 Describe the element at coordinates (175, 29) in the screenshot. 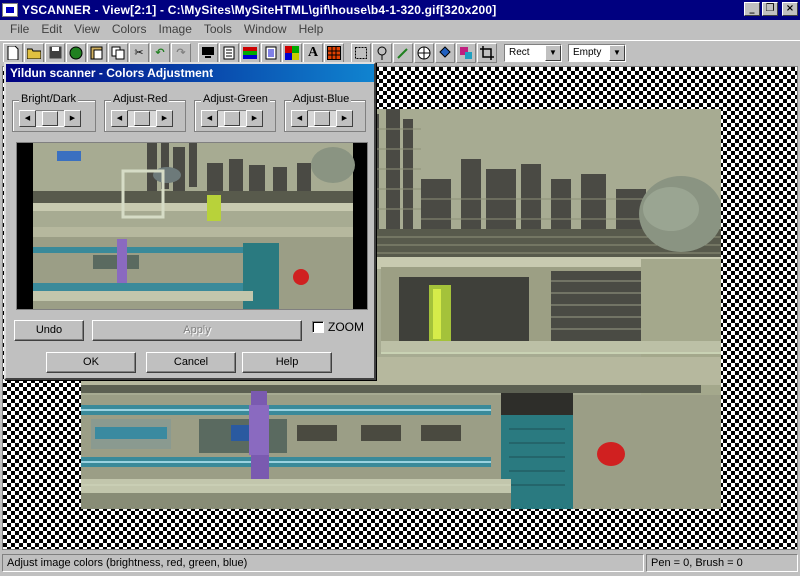

I see `menu-image: Image` at that location.